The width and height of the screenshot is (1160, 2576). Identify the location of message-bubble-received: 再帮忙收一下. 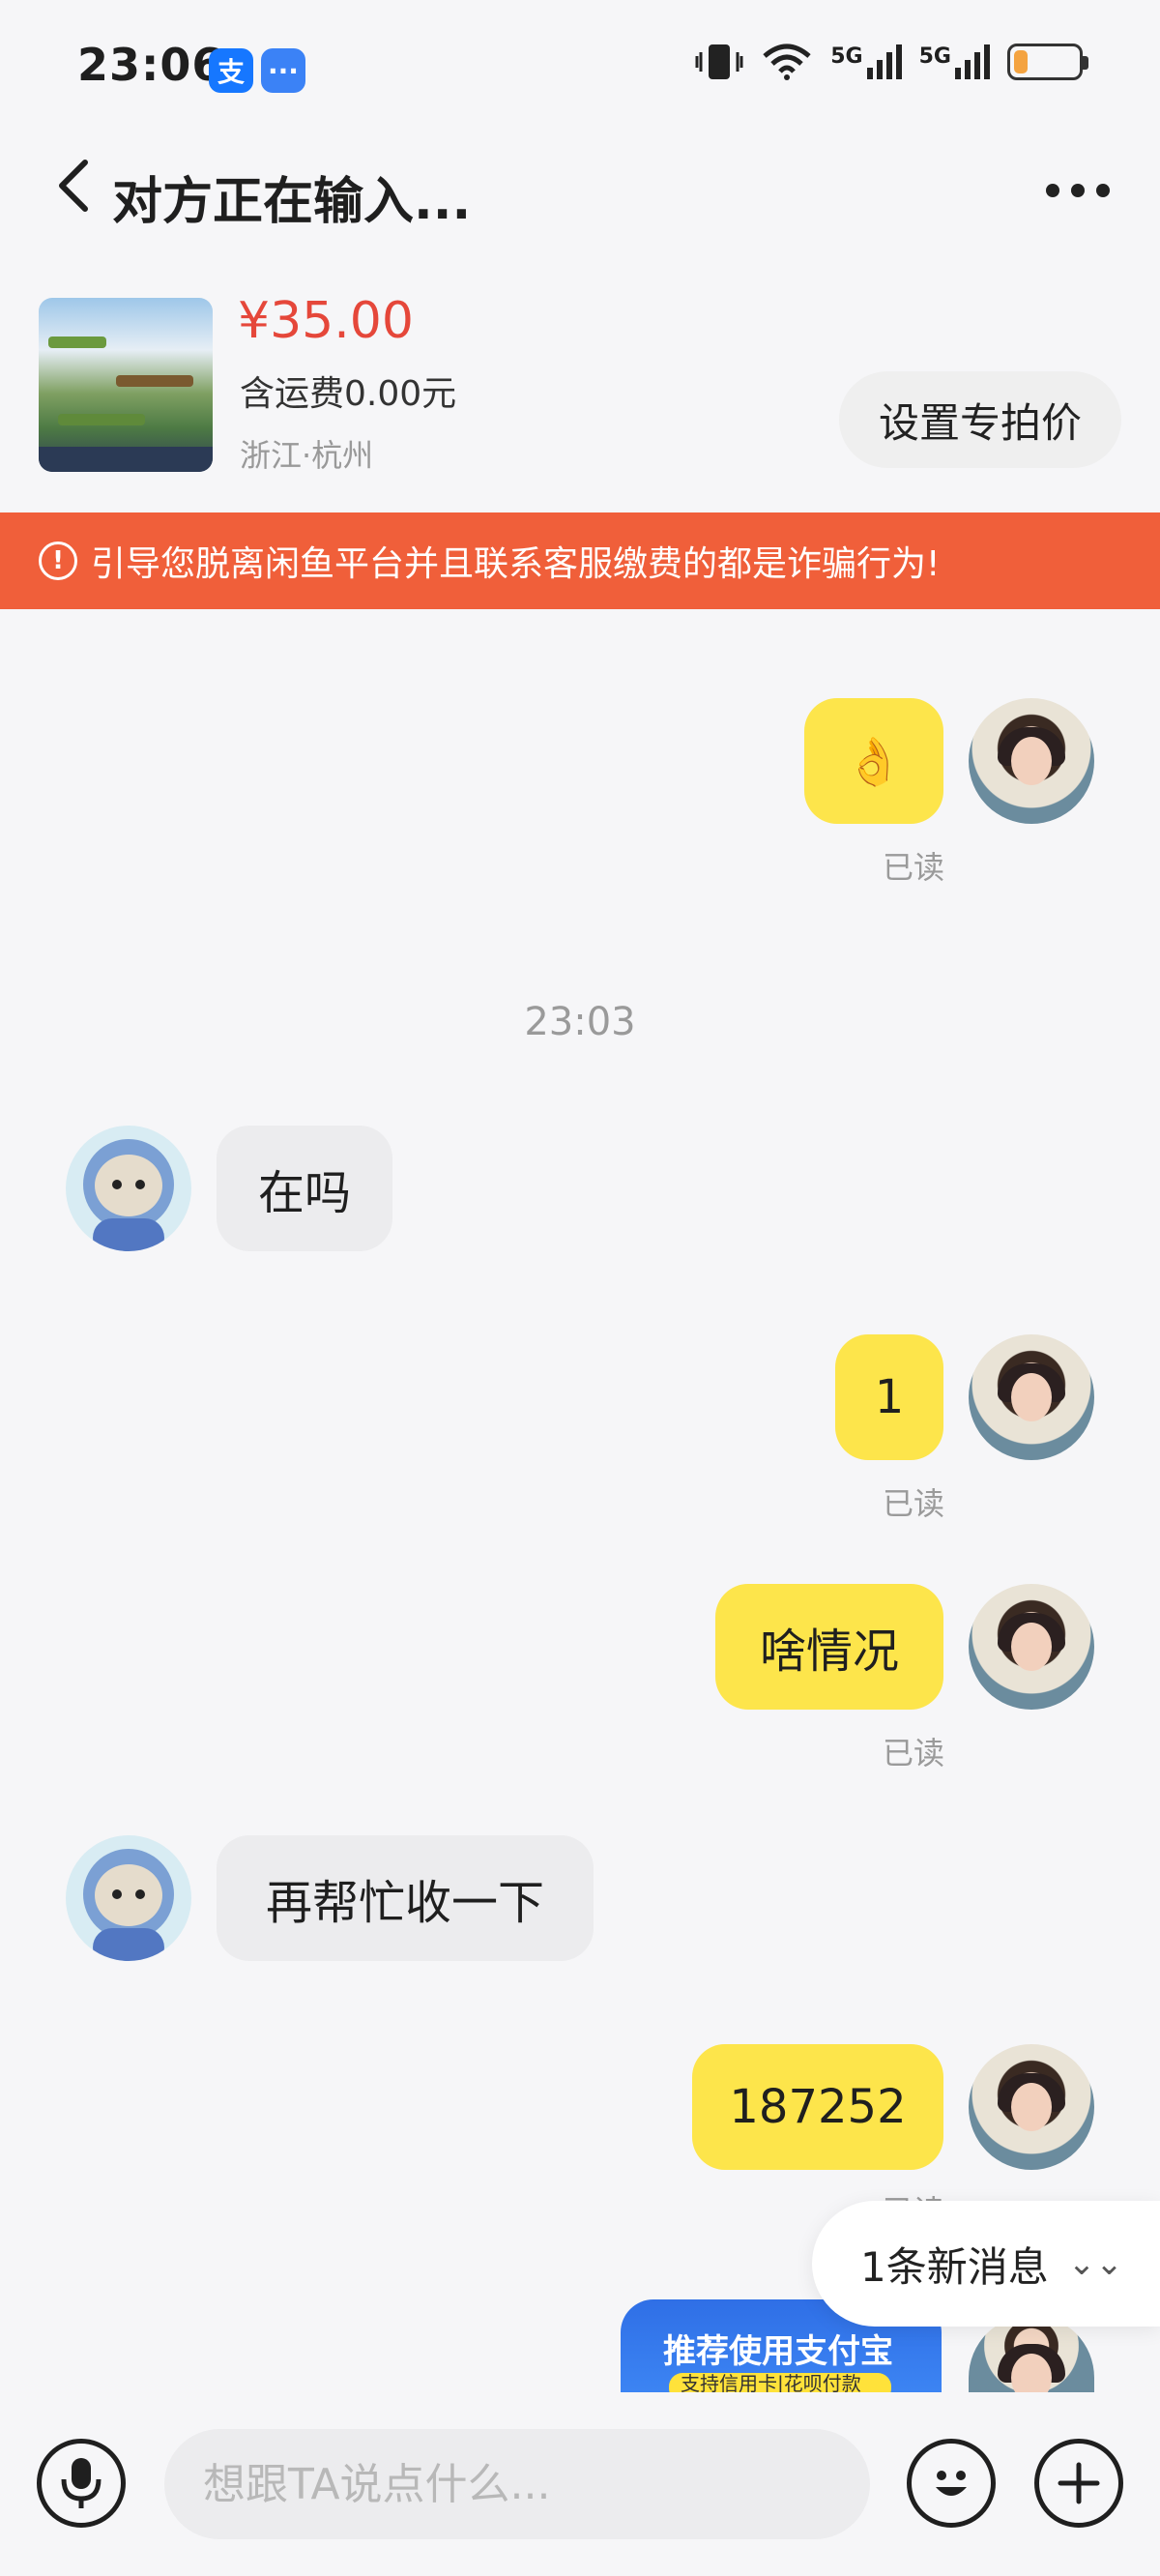
(406, 1898).